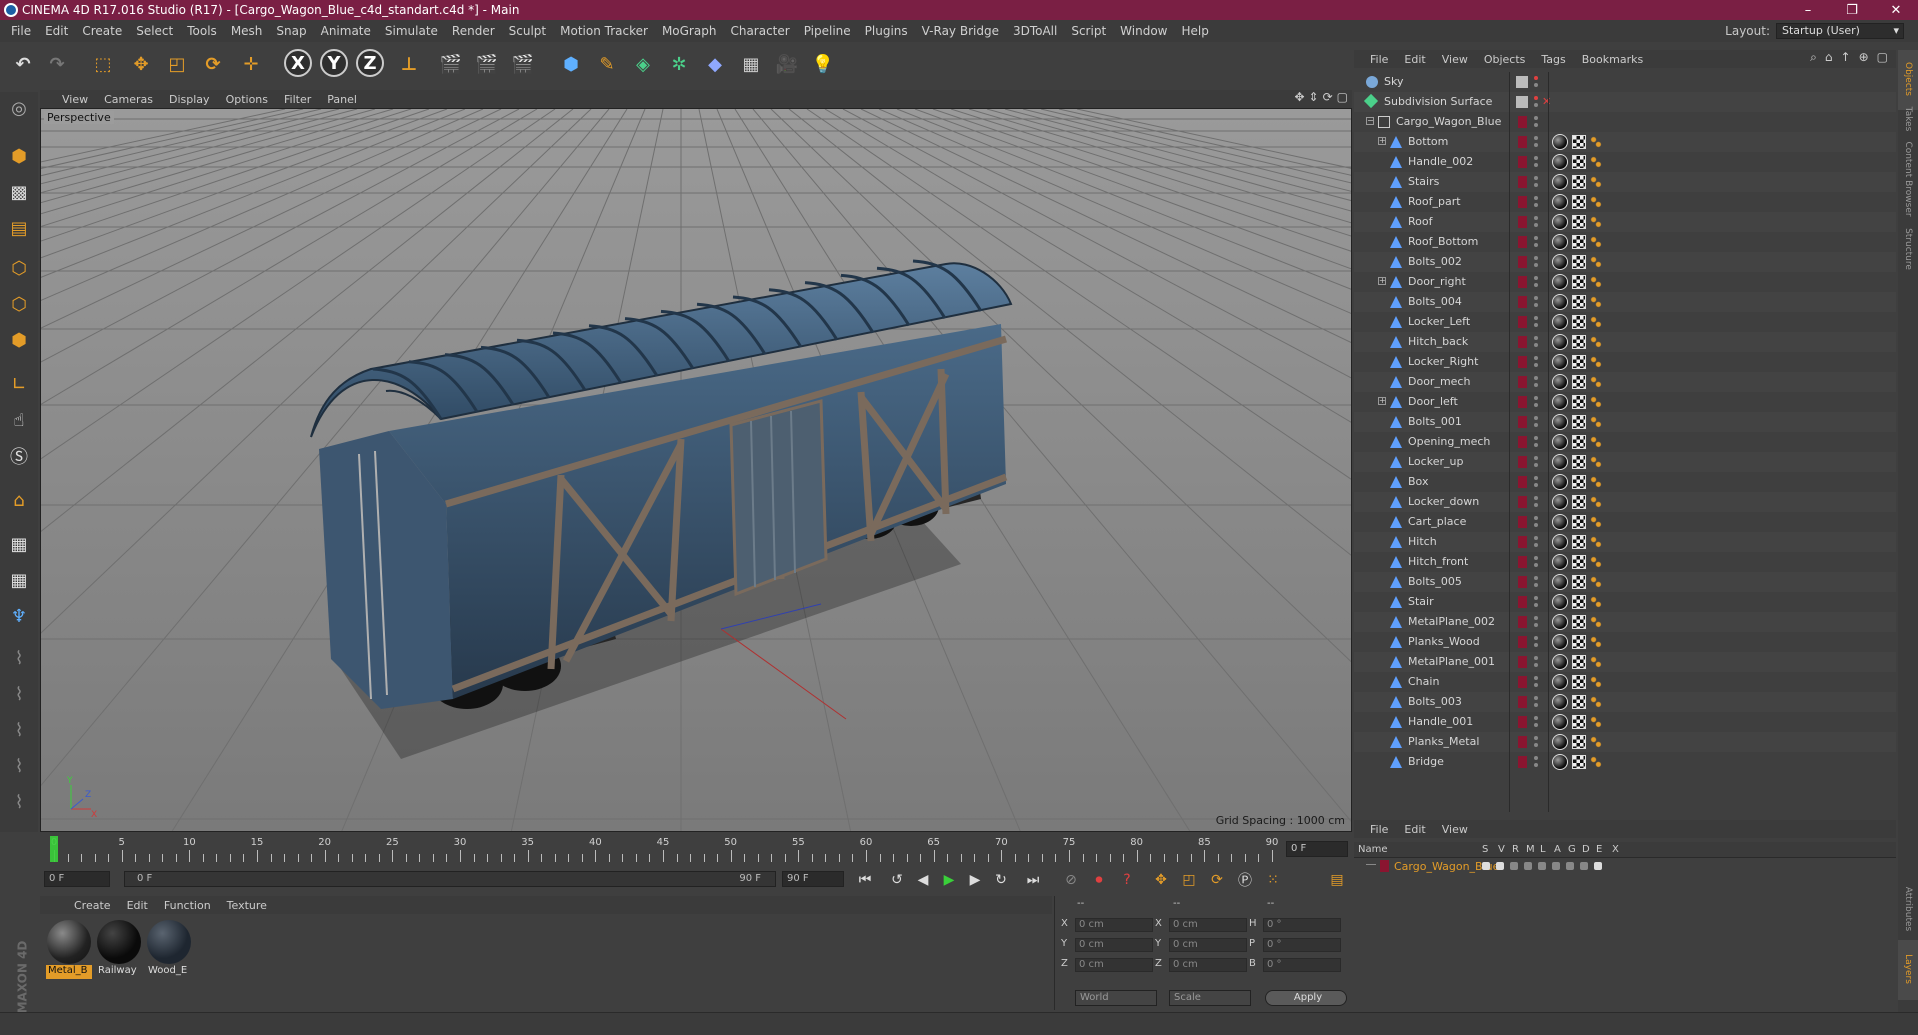 This screenshot has height=1035, width=1918. Describe the element at coordinates (1143, 31) in the screenshot. I see `menu-window: Window` at that location.